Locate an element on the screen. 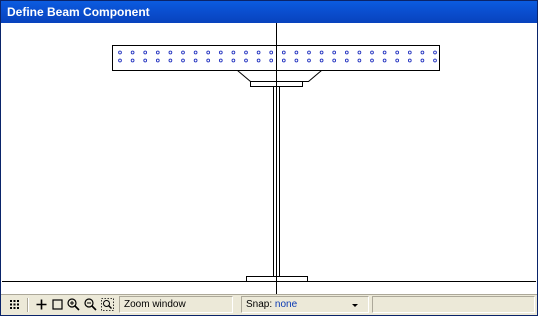 This screenshot has width=538, height=316. snap-select: Snap: none is located at coordinates (305, 304).